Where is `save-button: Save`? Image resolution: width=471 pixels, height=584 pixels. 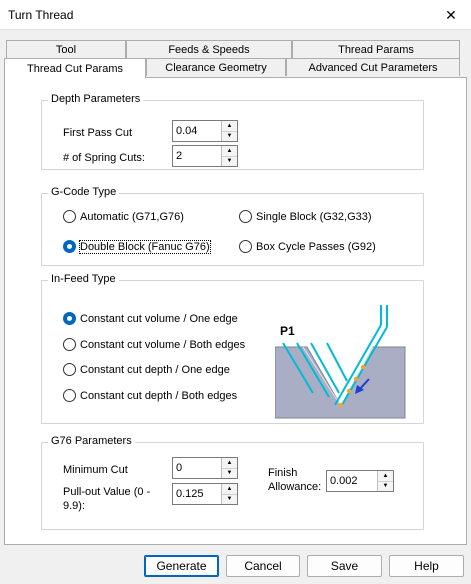
save-button: Save is located at coordinates (344, 566).